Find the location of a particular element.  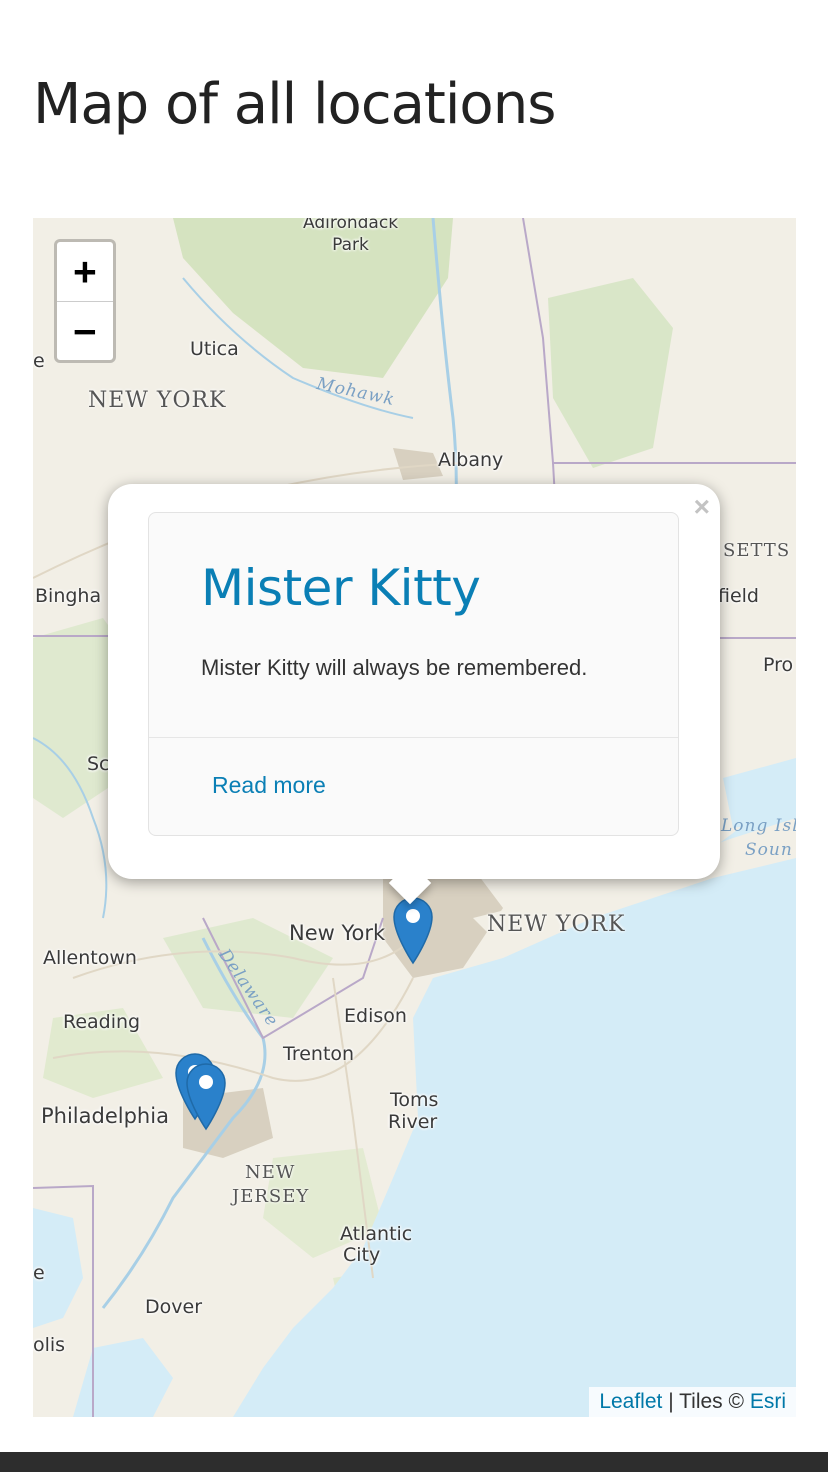

zoom-out-button: − is located at coordinates (85, 331).